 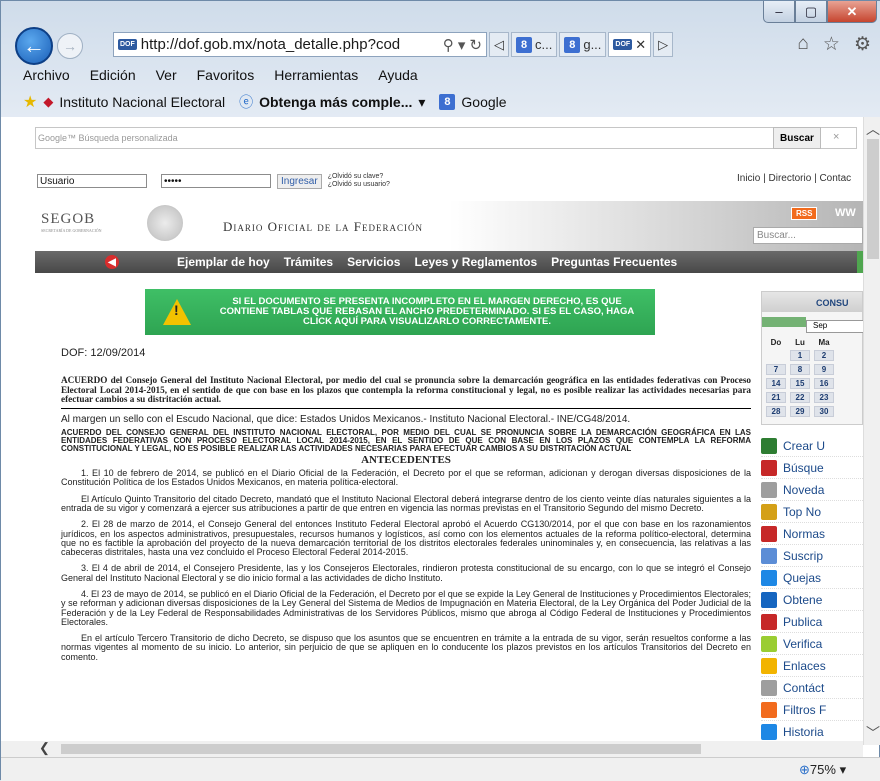 I want to click on calendar-day: 23, so click(x=824, y=397).